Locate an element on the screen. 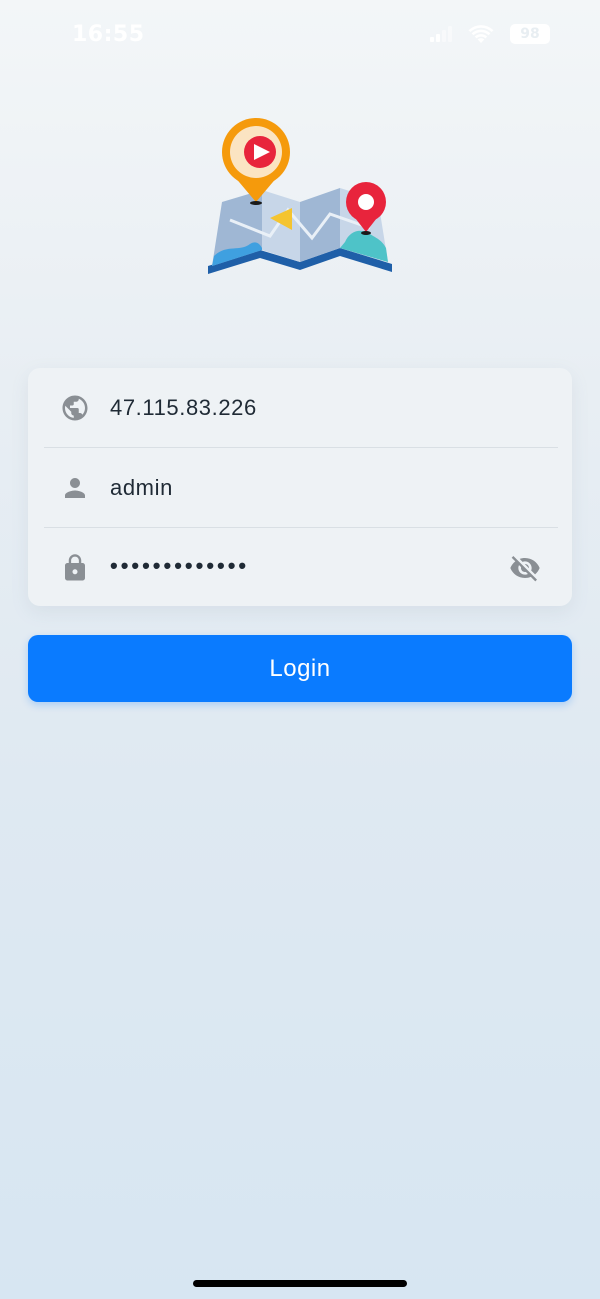 The image size is (600, 1299). battery-icon: 98 is located at coordinates (530, 34).